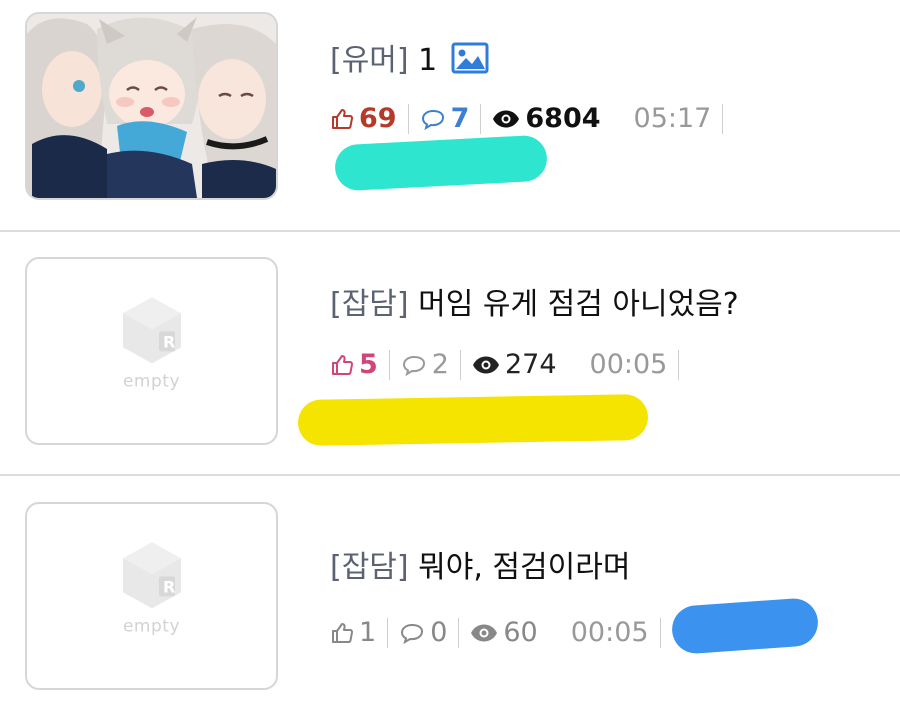  I want to click on likes-count: 69, so click(378, 118).